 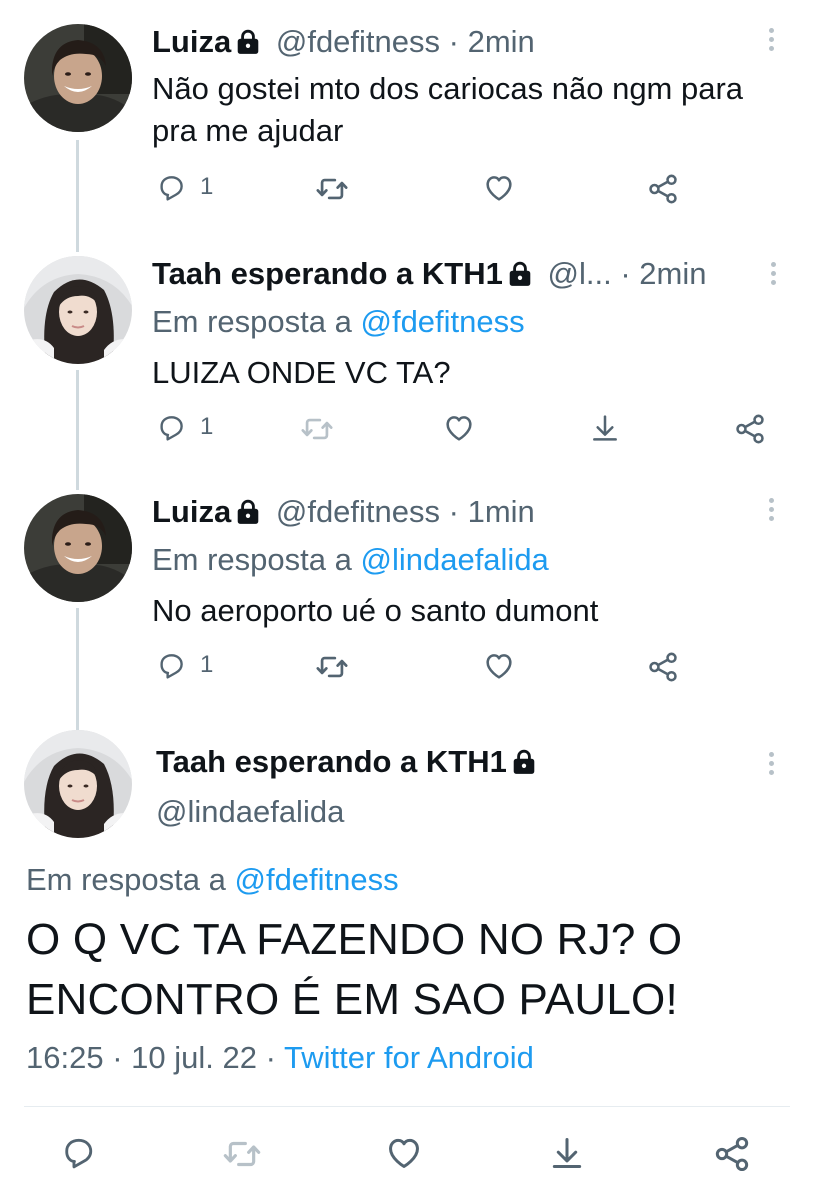 I want to click on tweet-header: Luiza @fdefitness · 1min, so click(x=343, y=512).